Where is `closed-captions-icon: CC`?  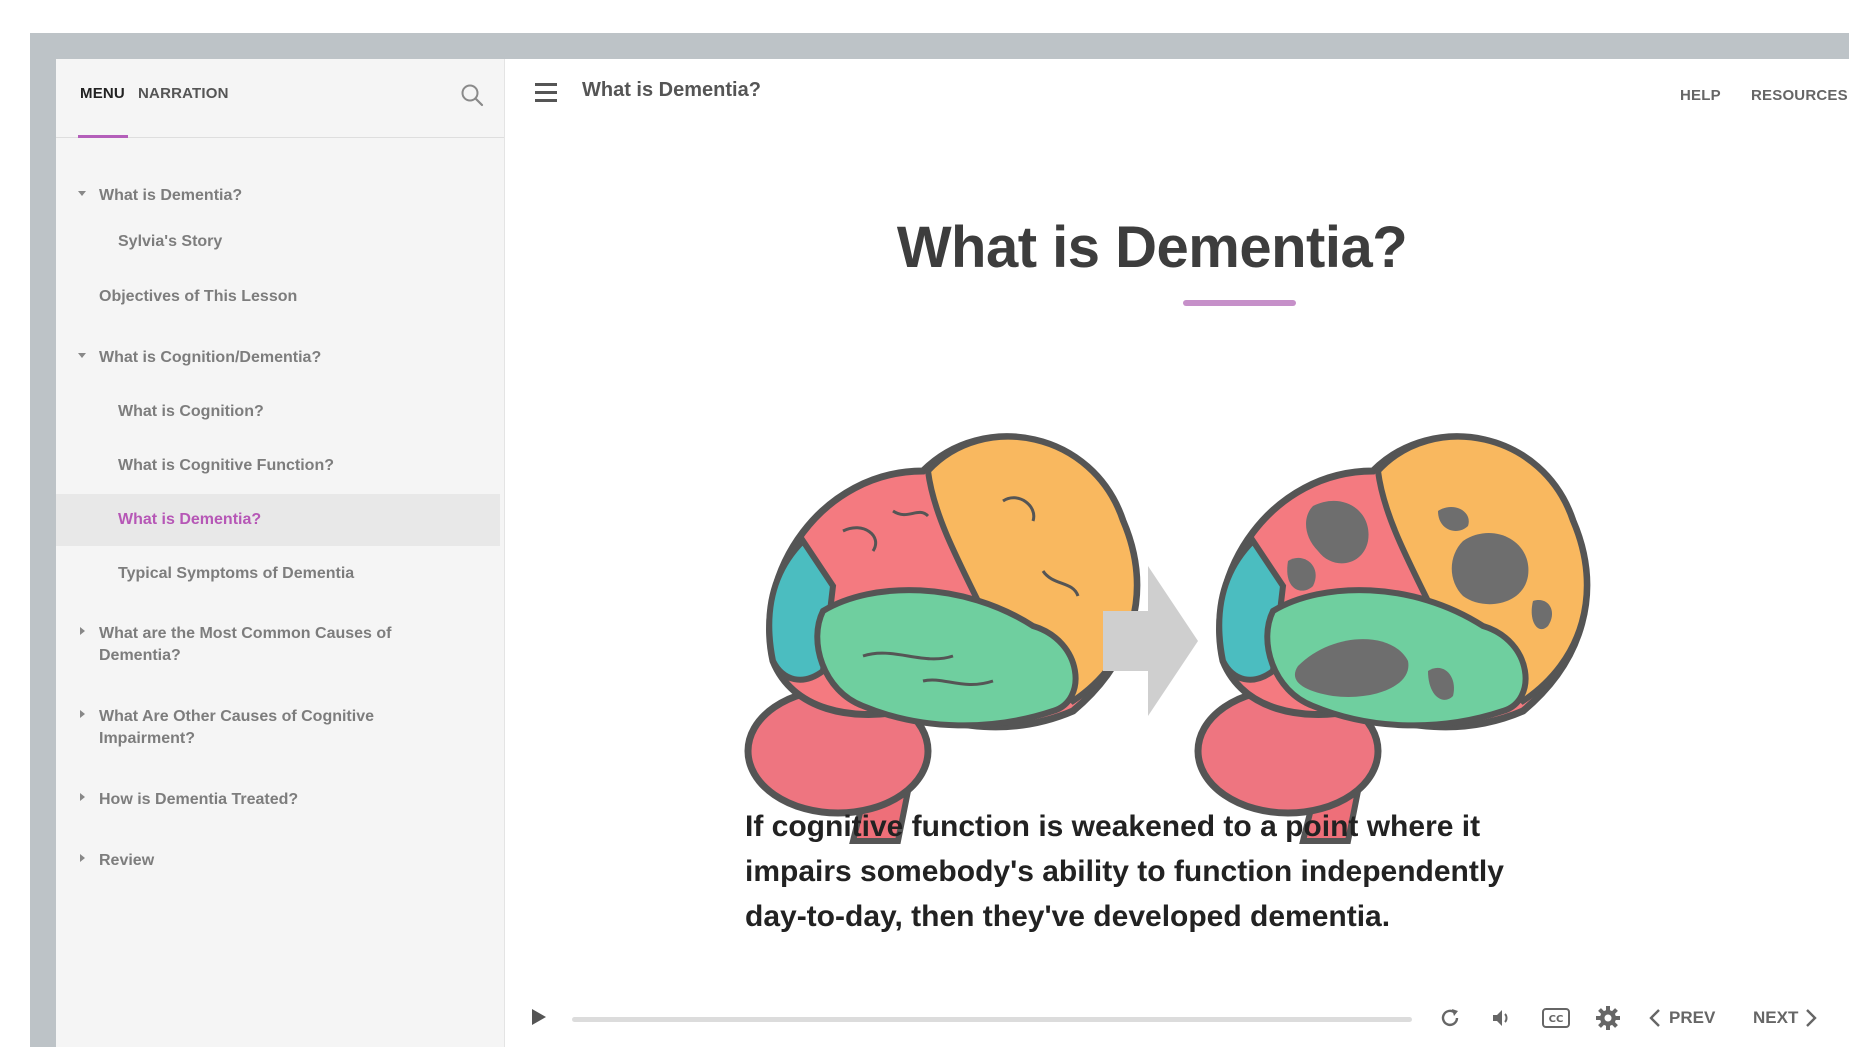 closed-captions-icon: CC is located at coordinates (1556, 1018).